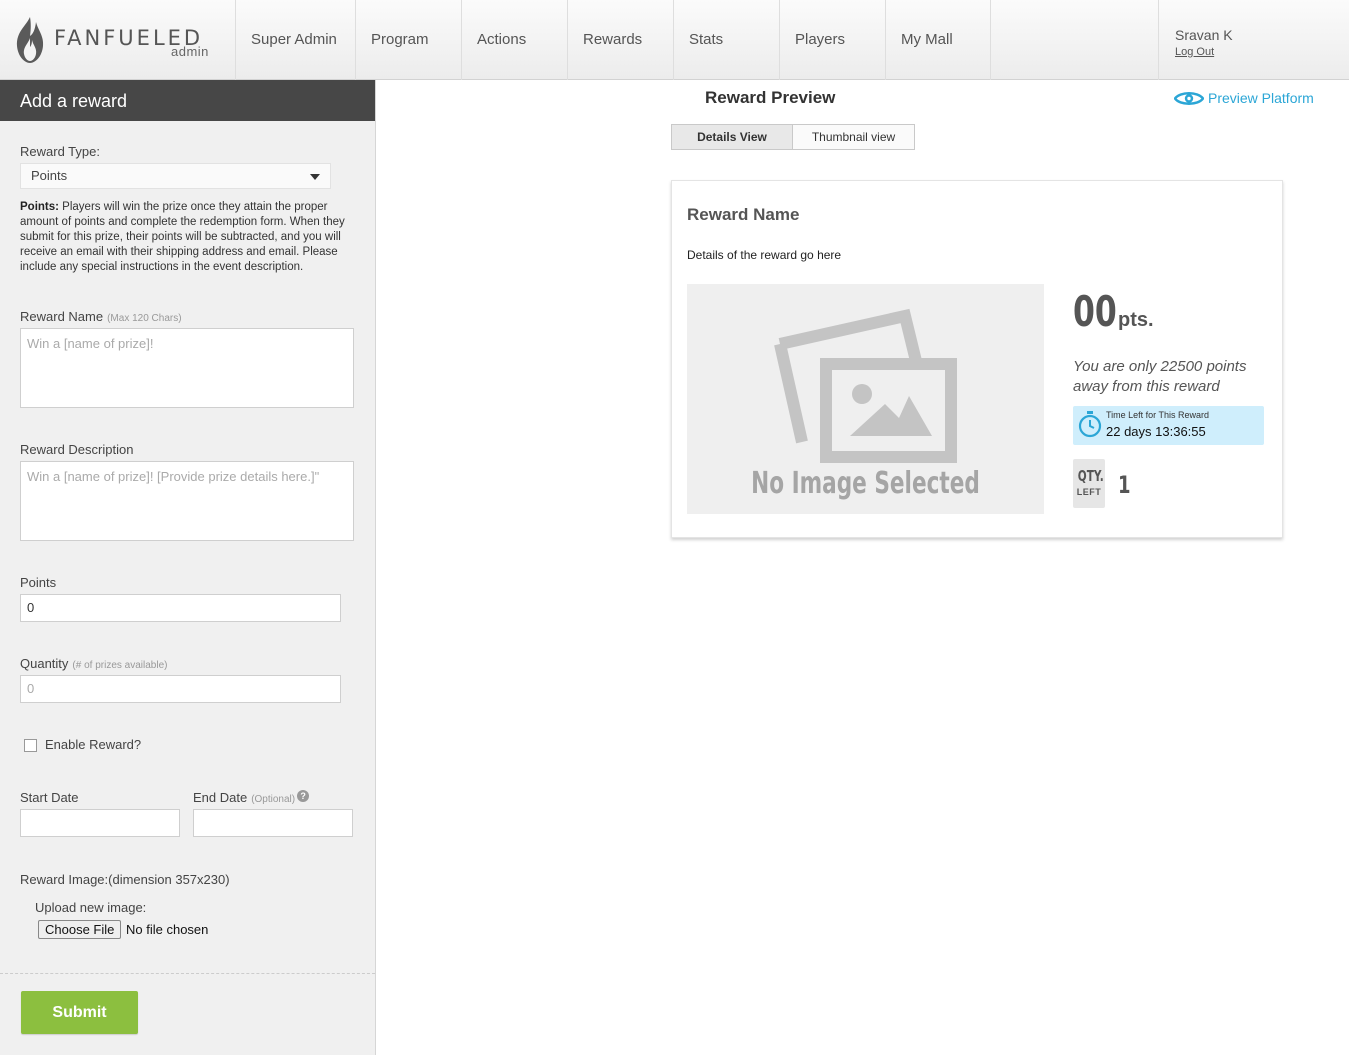  I want to click on points-value: 00, so click(1095, 311).